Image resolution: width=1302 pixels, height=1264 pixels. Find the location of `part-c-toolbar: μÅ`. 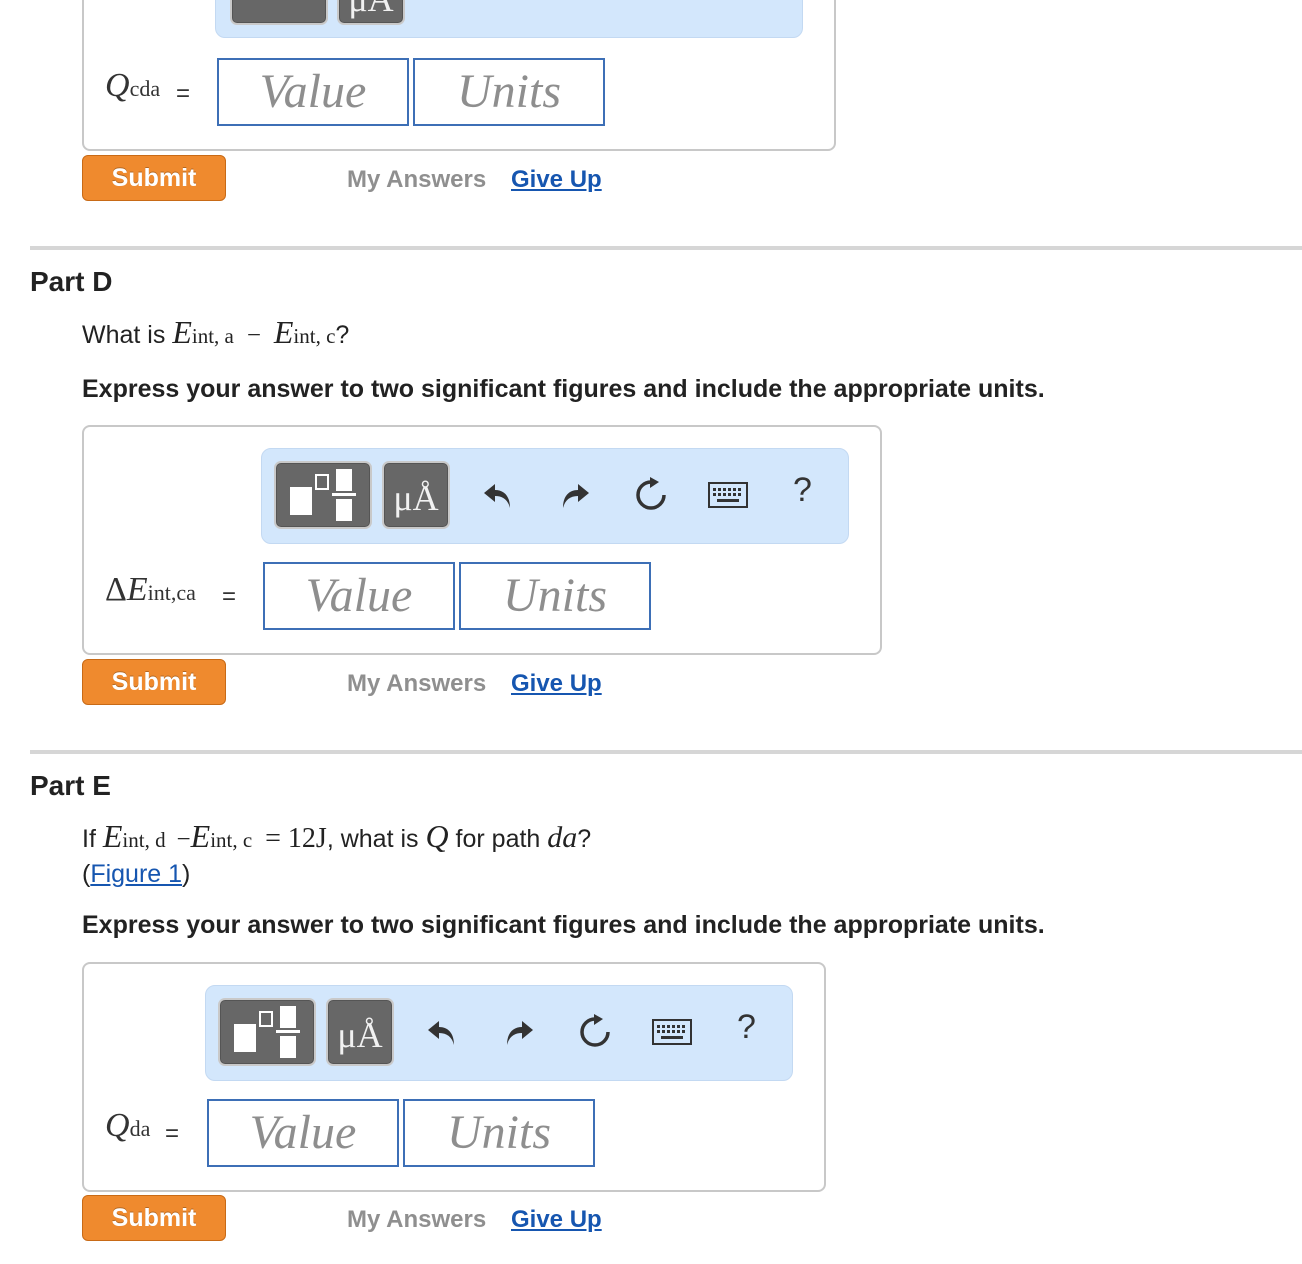

part-c-toolbar: μÅ is located at coordinates (509, 19).